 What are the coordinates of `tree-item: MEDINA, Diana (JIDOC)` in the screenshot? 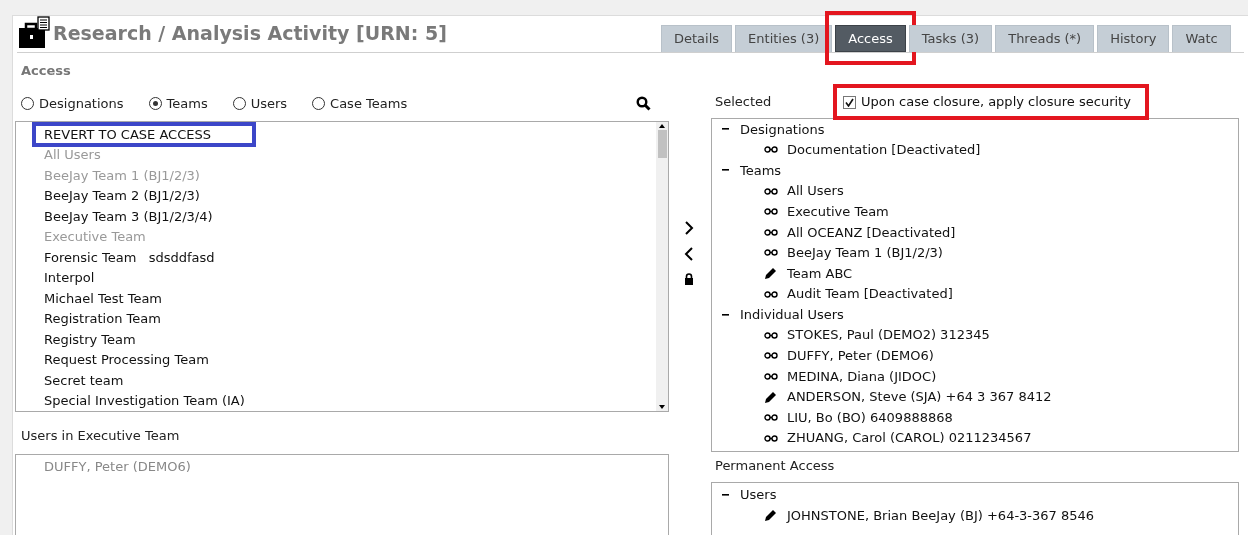 It's located at (862, 376).